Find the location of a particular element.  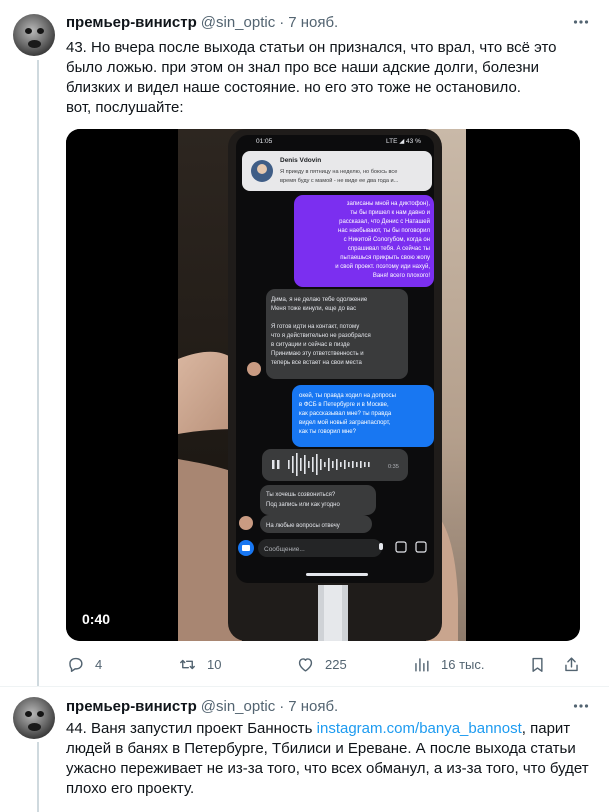

message-line: нас наебывают, ты бы поговорил is located at coordinates (384, 231).